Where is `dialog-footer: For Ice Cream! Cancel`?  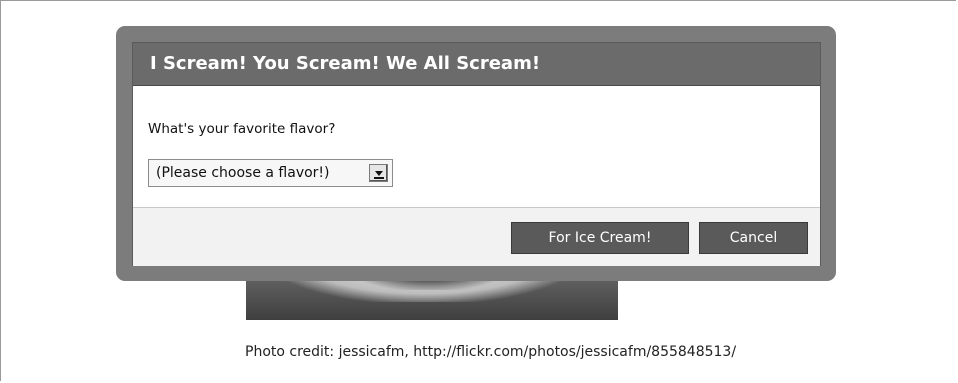 dialog-footer: For Ice Cream! Cancel is located at coordinates (476, 236).